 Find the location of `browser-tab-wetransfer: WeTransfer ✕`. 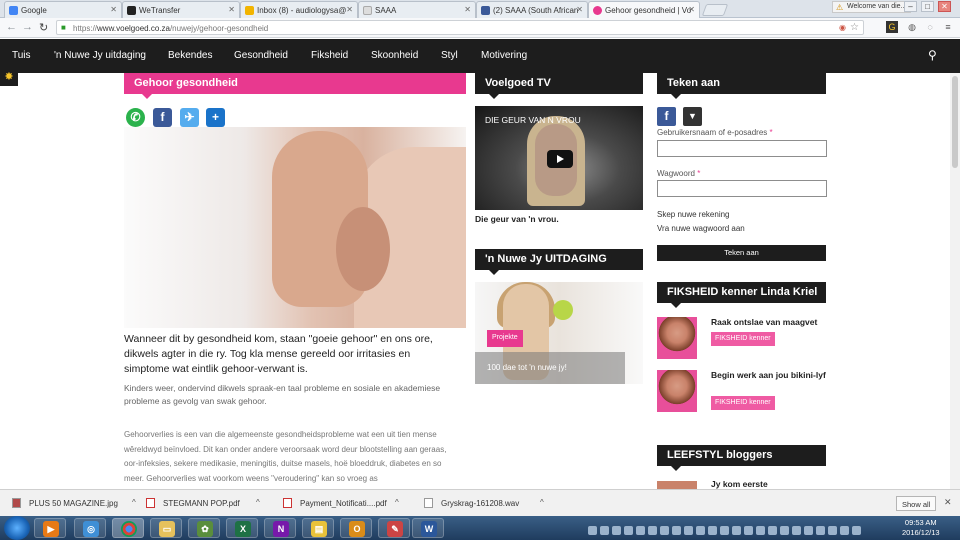

browser-tab-wetransfer: WeTransfer ✕ is located at coordinates (181, 9).